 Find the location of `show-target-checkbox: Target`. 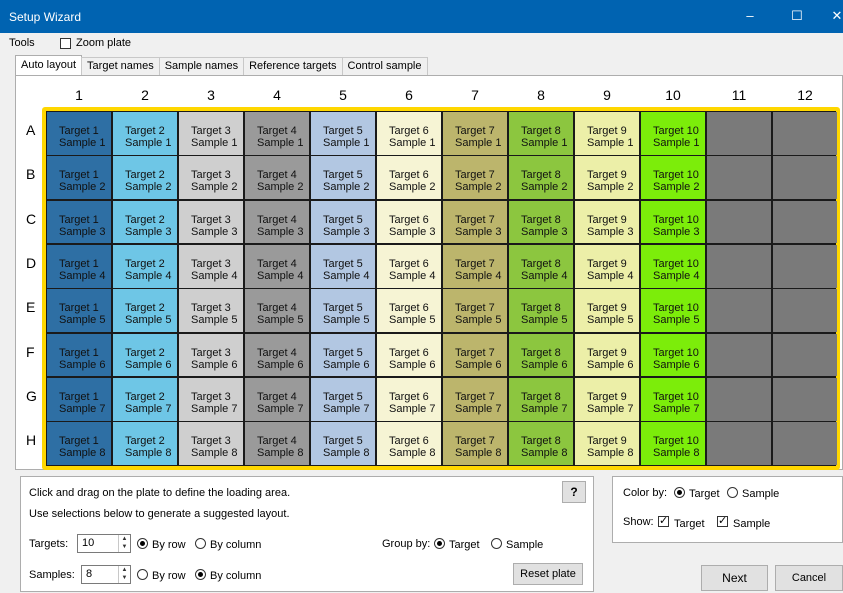

show-target-checkbox: Target is located at coordinates (681, 522).